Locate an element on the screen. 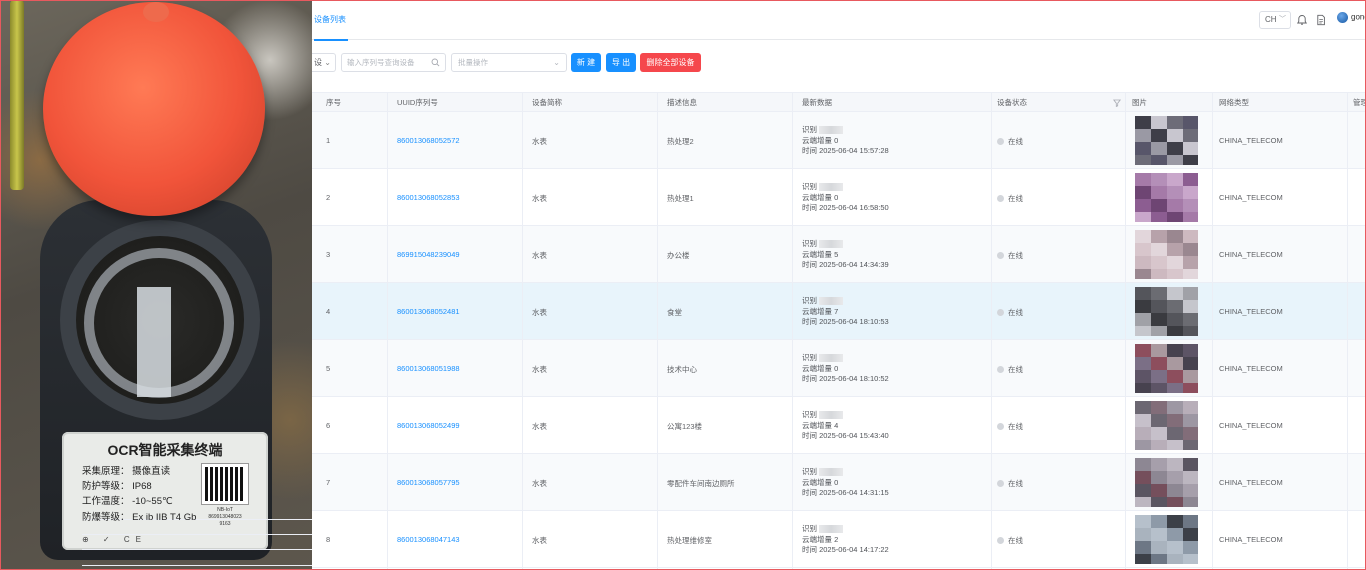 The width and height of the screenshot is (1366, 570). document-icon is located at coordinates (1321, 20).